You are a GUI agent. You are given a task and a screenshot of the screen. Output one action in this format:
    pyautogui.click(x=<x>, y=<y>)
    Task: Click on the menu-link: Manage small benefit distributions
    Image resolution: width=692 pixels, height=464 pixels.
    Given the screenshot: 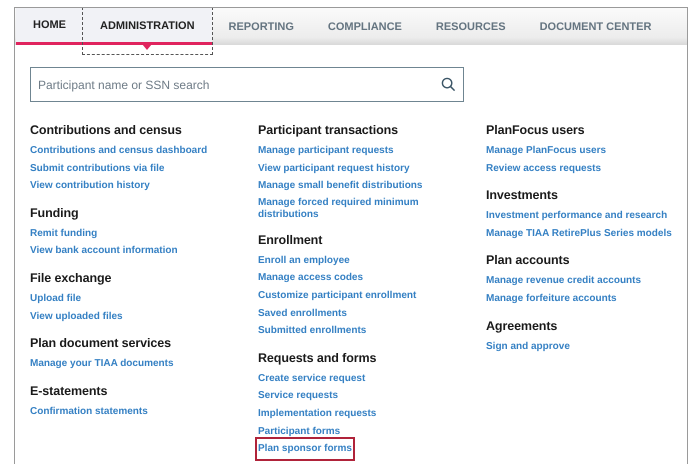 What is the action you would take?
    pyautogui.click(x=340, y=186)
    